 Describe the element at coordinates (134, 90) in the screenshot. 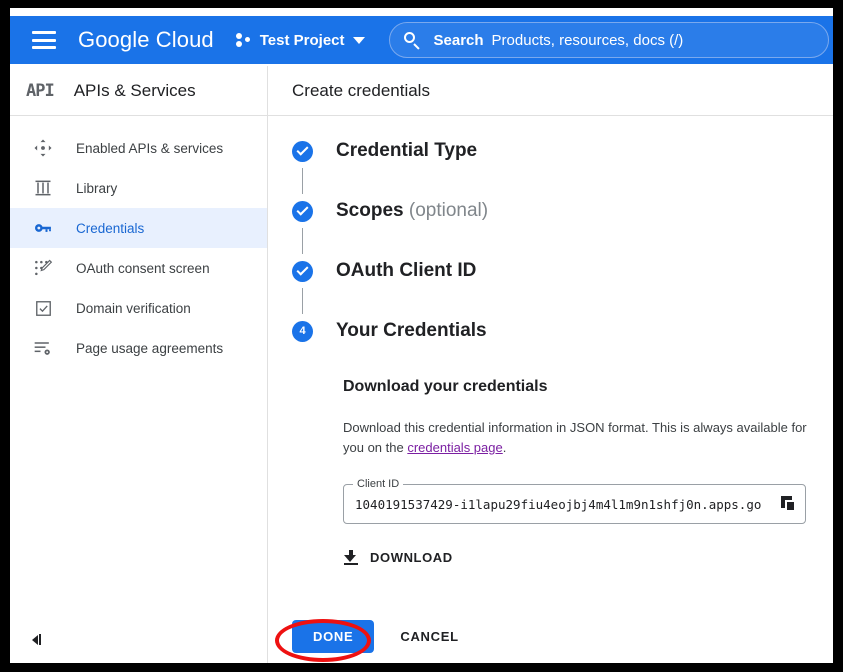

I see `page-title: APIs & Services` at that location.